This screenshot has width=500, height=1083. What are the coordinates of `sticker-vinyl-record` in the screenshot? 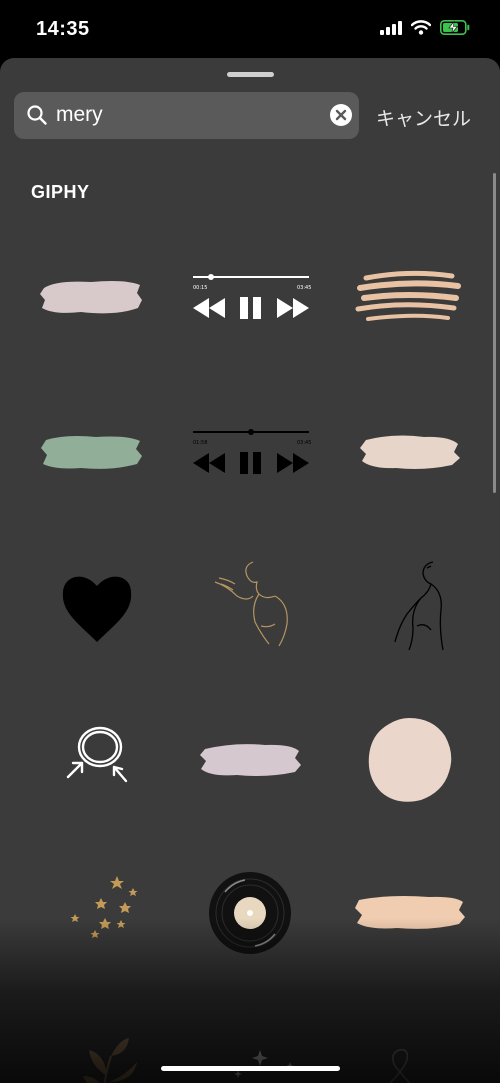 It's located at (250, 913).